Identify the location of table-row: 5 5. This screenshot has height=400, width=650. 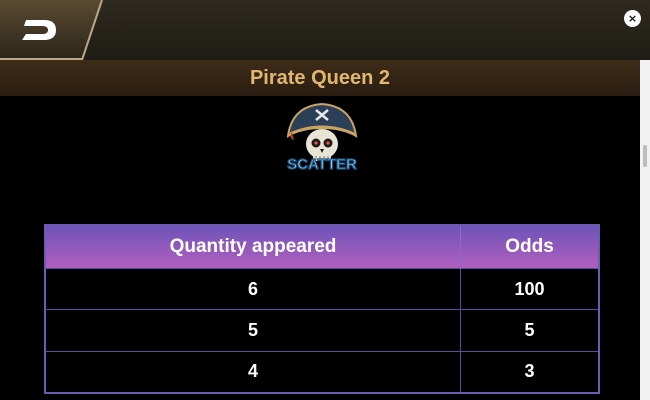
(322, 330).